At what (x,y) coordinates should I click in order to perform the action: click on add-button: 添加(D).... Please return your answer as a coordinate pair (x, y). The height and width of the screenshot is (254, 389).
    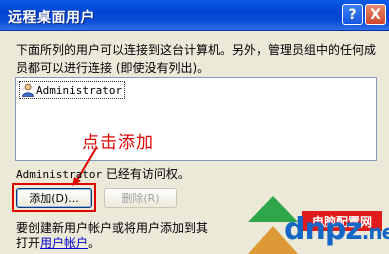
    Looking at the image, I should click on (54, 198).